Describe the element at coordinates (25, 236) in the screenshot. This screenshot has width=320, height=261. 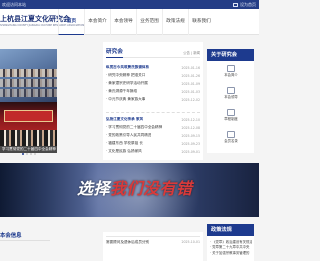
I see `section-title: 本会信息` at that location.